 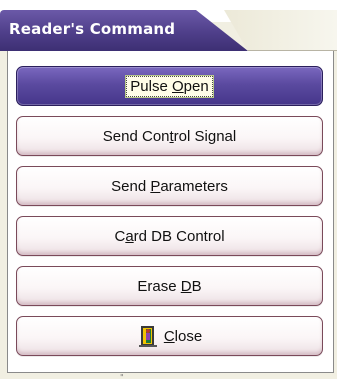 I want to click on close-button: Close, so click(x=169, y=336).